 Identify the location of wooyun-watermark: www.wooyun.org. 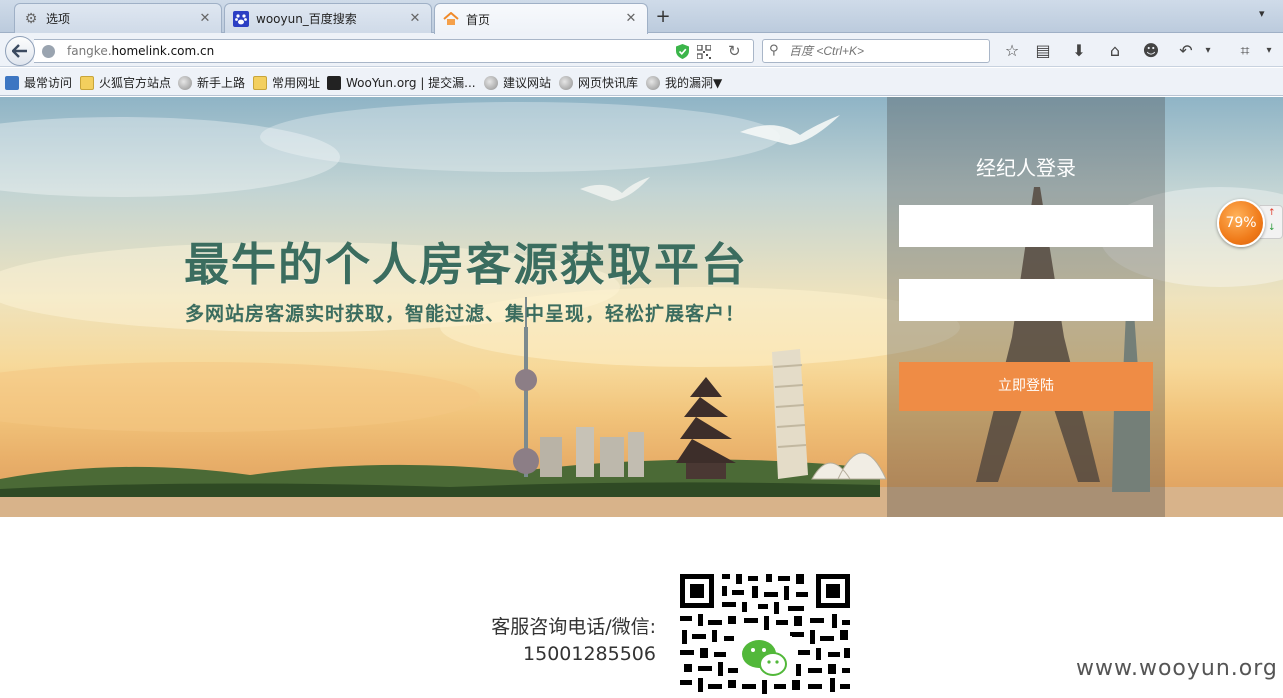
(1177, 668).